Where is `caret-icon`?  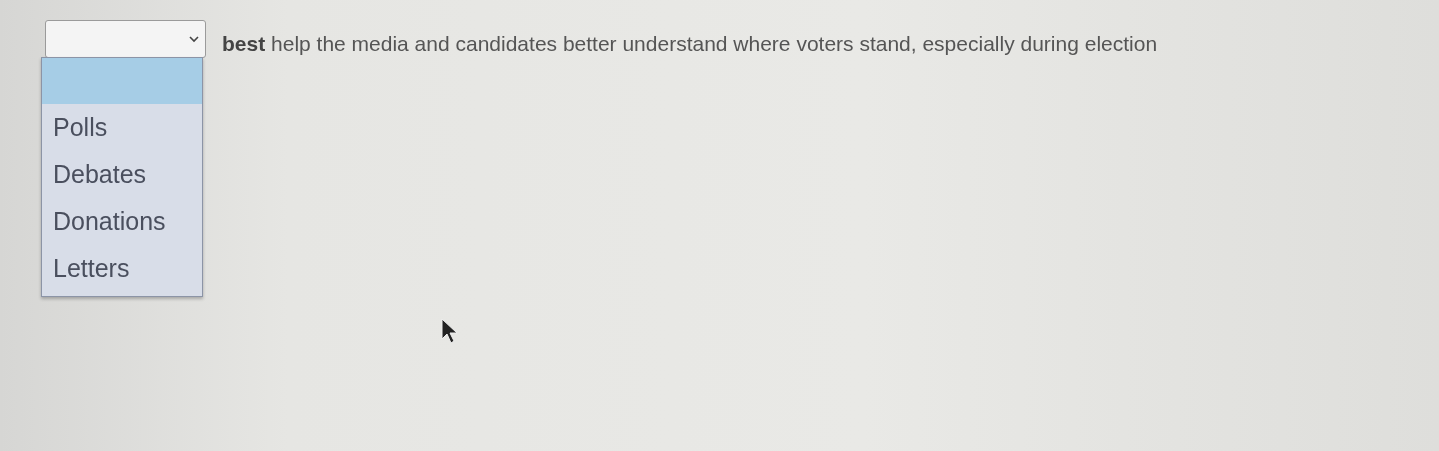
caret-icon is located at coordinates (194, 39).